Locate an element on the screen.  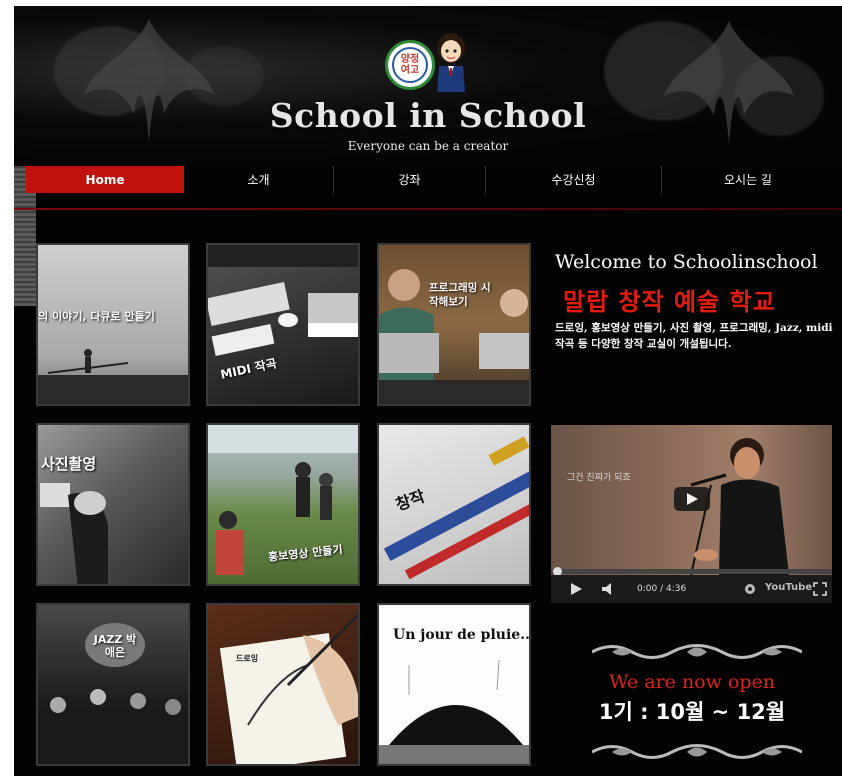
course-tile-documentary: 의 이야기, 다큐로 만들기 is located at coordinates (113, 324).